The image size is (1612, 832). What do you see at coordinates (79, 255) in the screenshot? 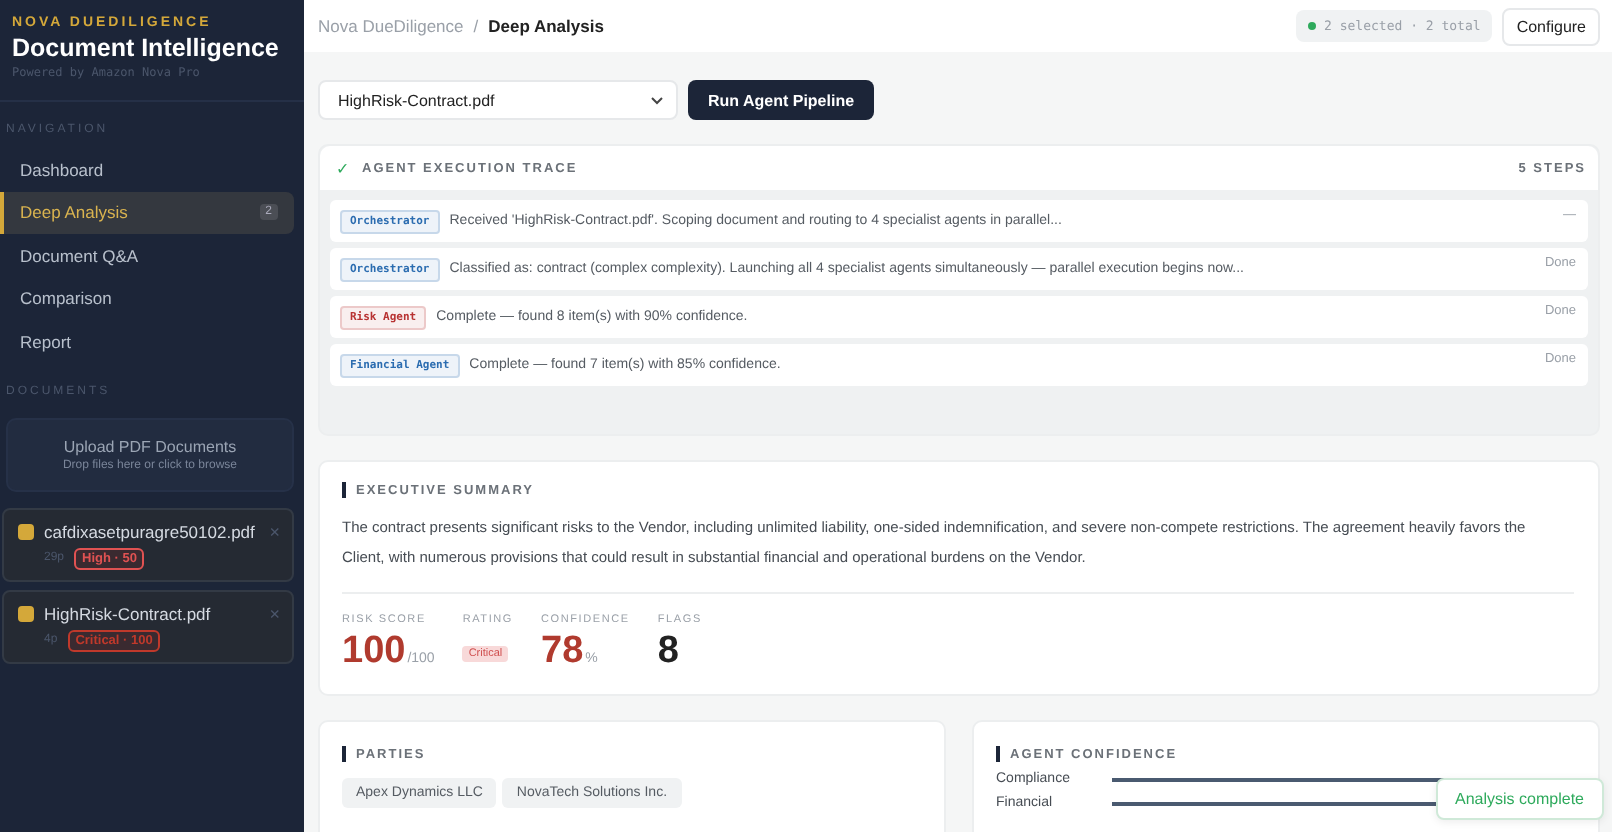
I see `nav-label: Document Q&A` at bounding box center [79, 255].